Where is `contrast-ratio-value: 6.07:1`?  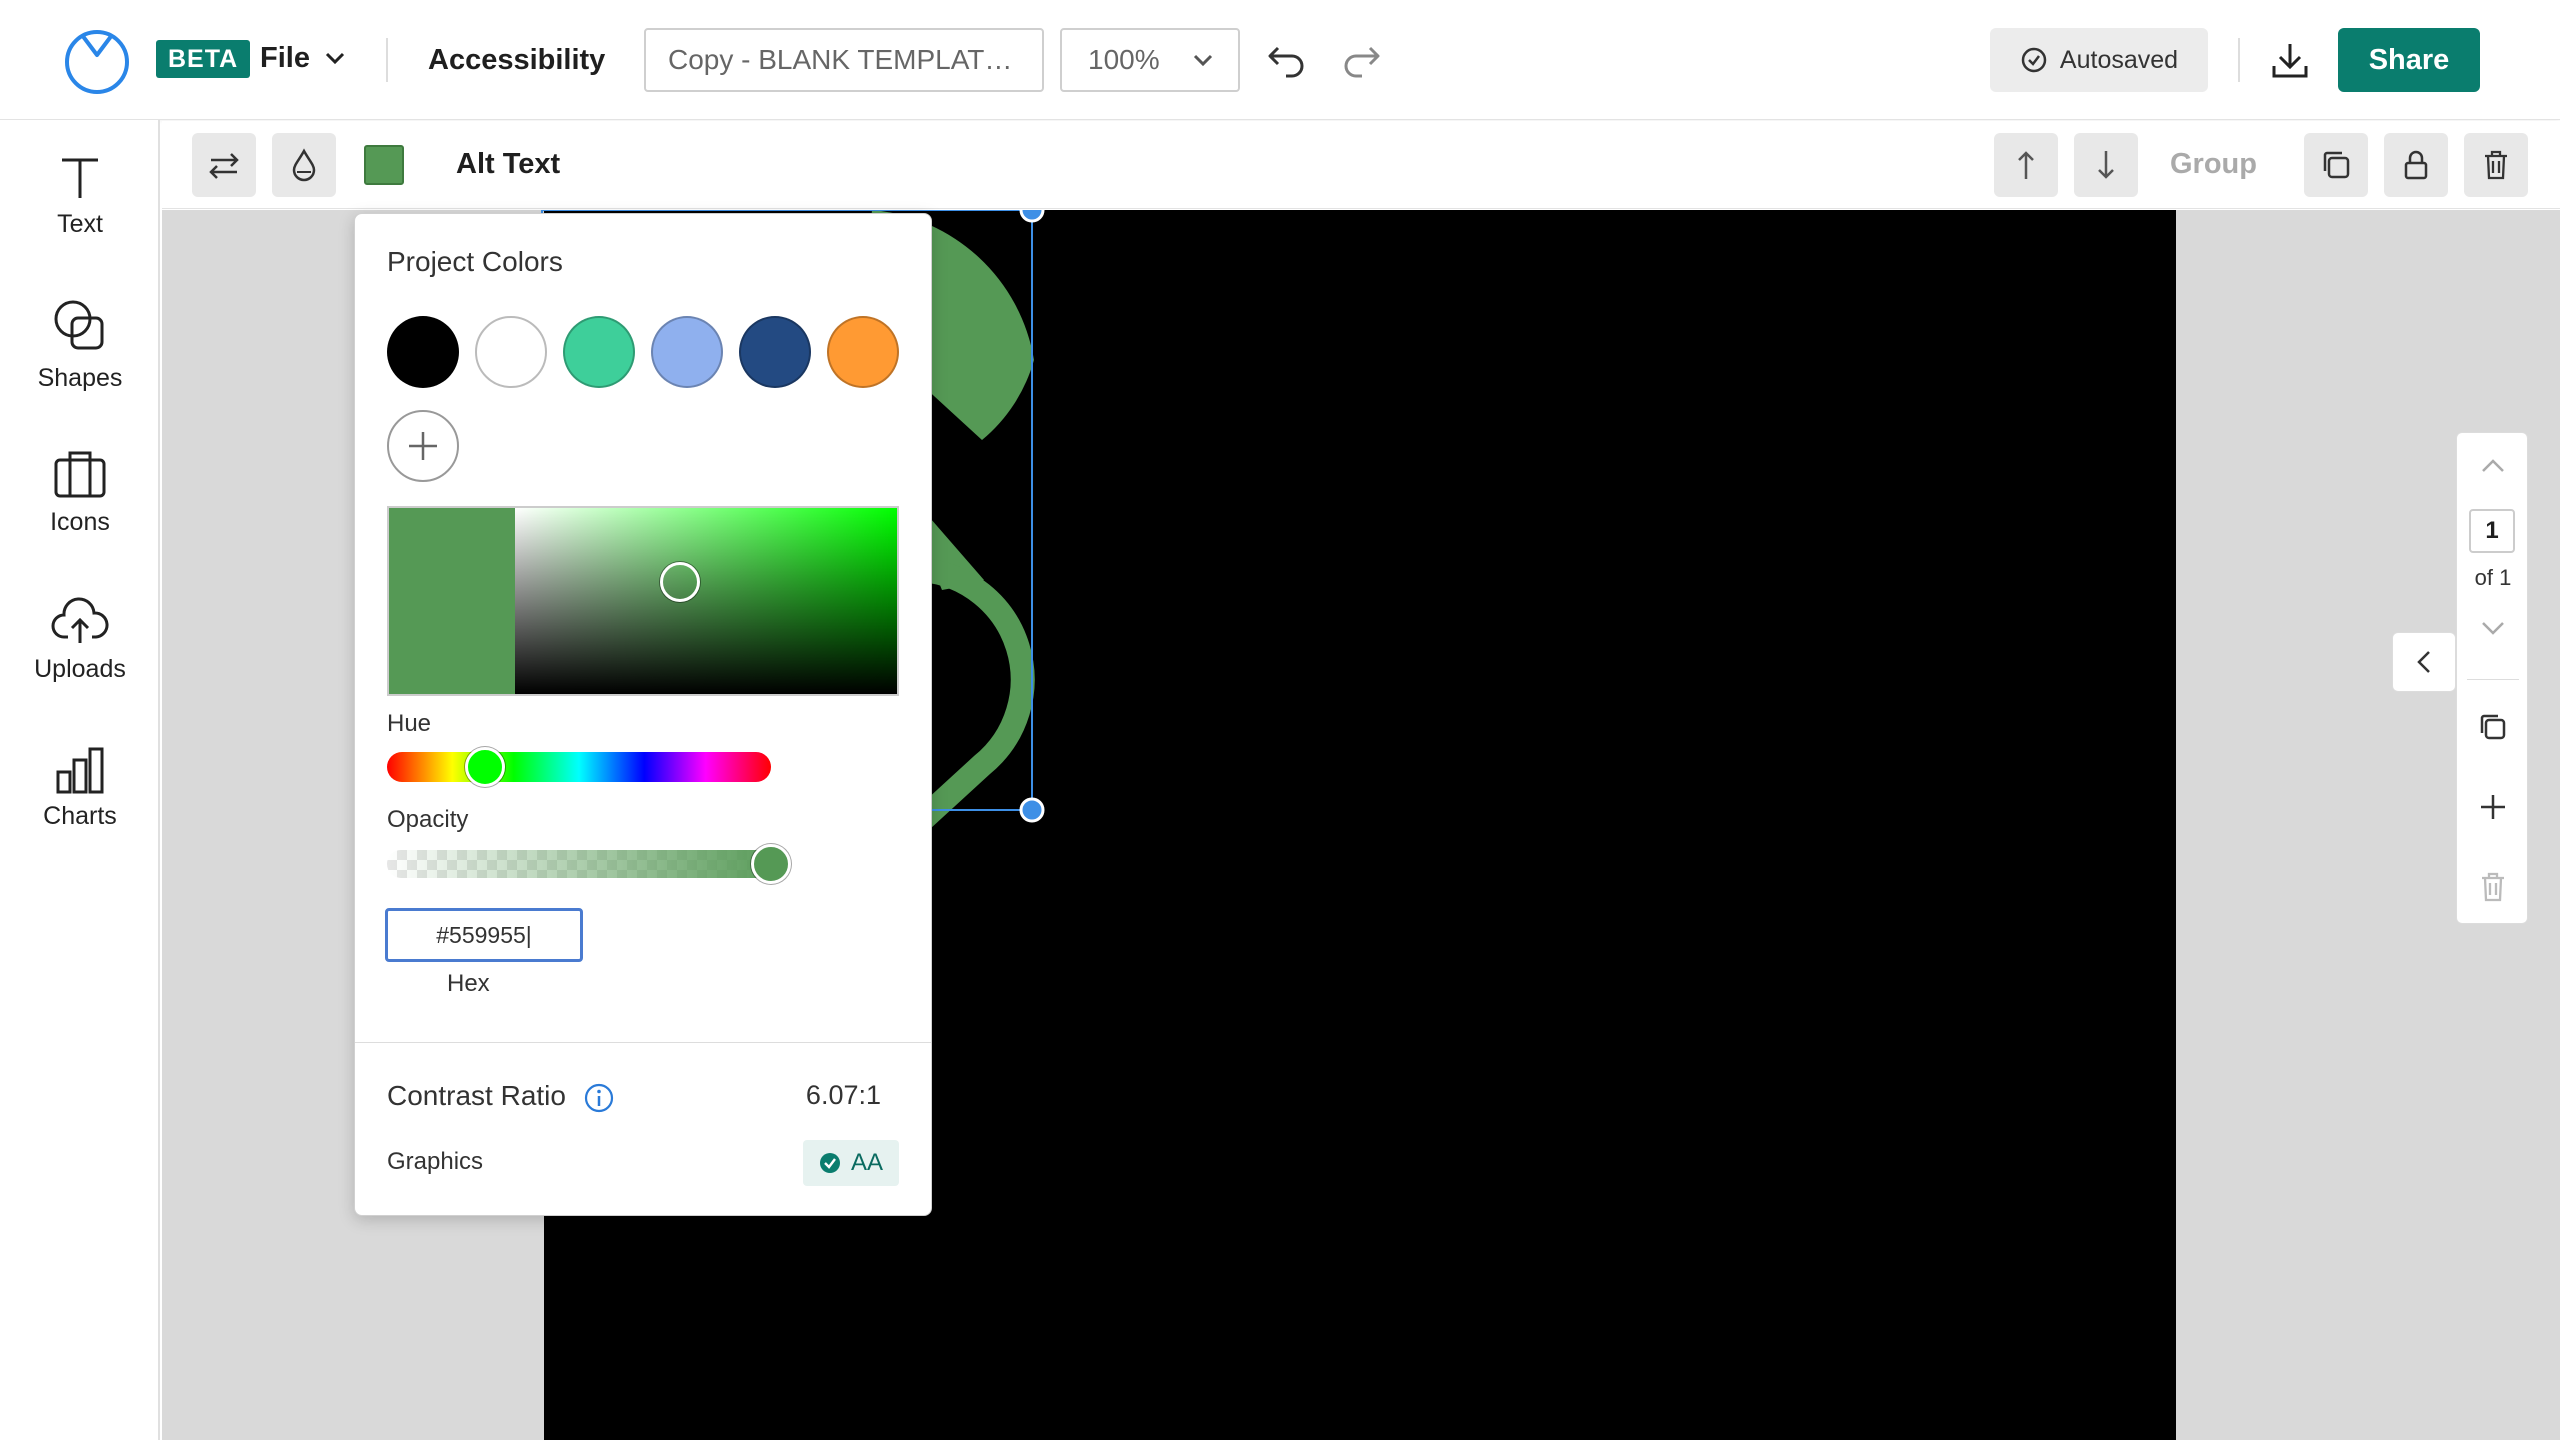 contrast-ratio-value: 6.07:1 is located at coordinates (843, 1095).